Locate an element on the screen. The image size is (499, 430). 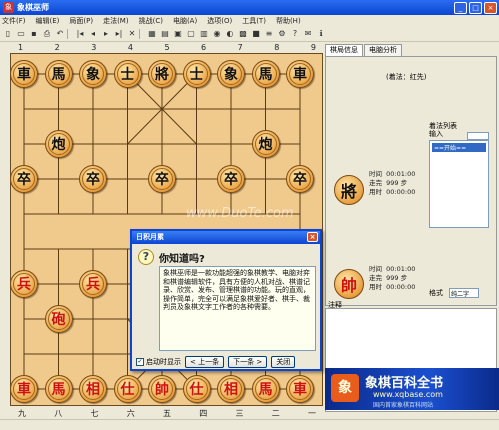
close-dialog-button: 关闭 is located at coordinates (283, 362).